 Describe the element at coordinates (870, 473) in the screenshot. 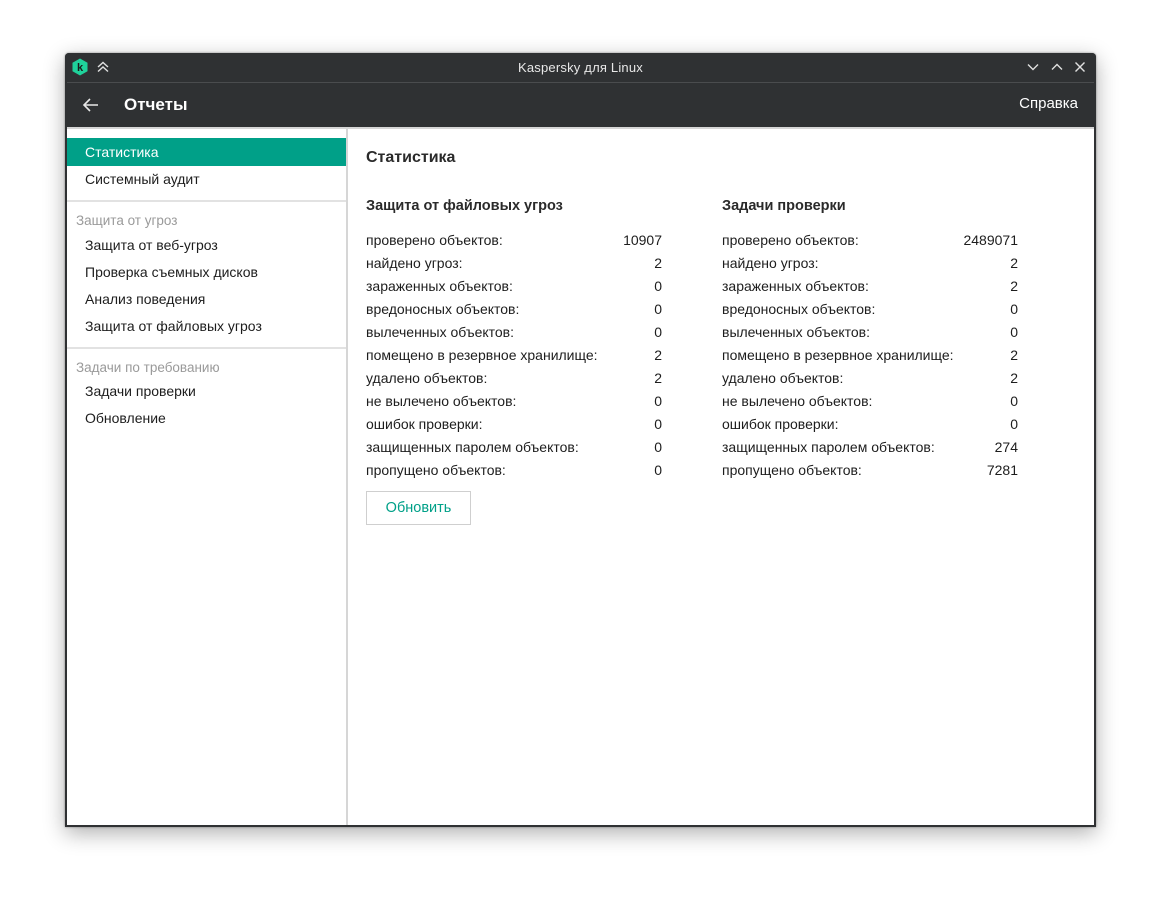

I see `stat-row: пропущено объектов: 7281` at that location.